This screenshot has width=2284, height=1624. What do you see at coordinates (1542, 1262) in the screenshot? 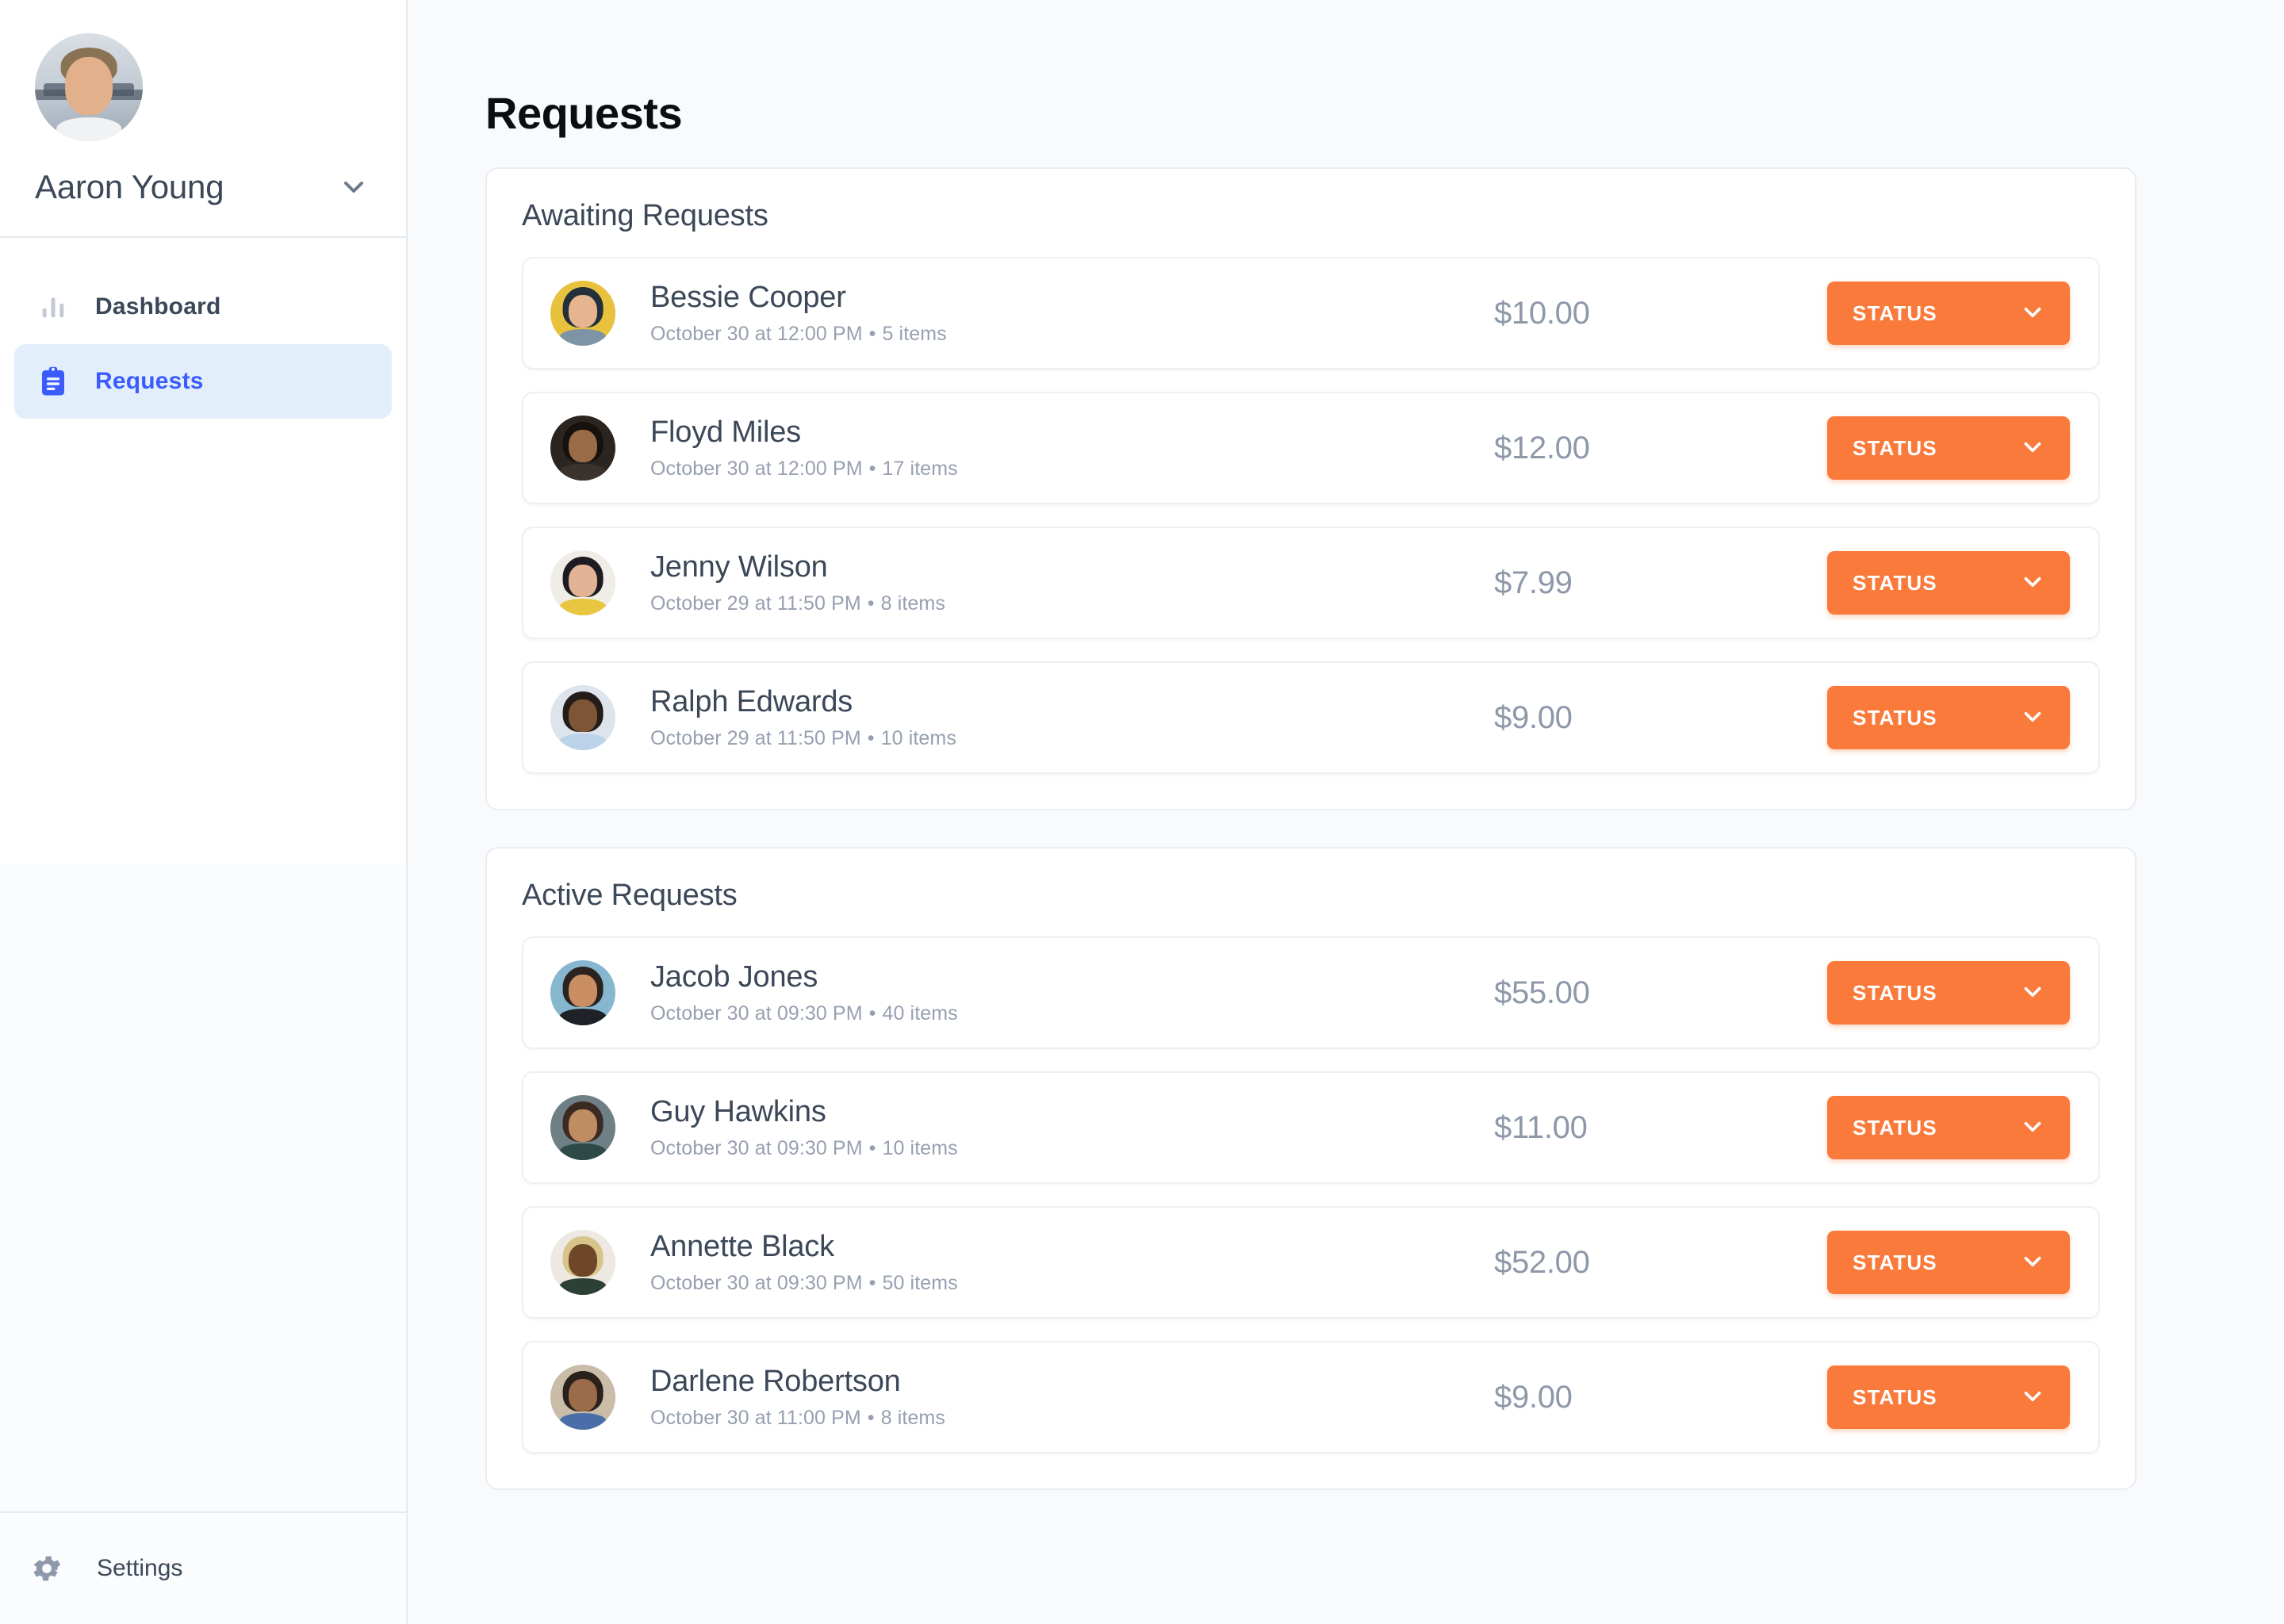
I see `request-amount: $52.00` at bounding box center [1542, 1262].